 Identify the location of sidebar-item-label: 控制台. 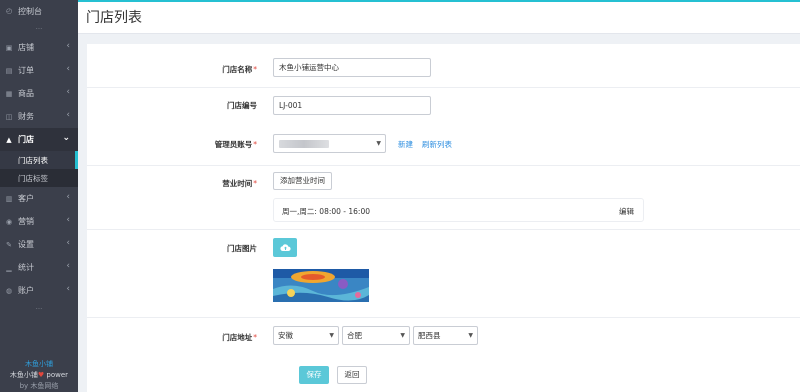
(30, 11).